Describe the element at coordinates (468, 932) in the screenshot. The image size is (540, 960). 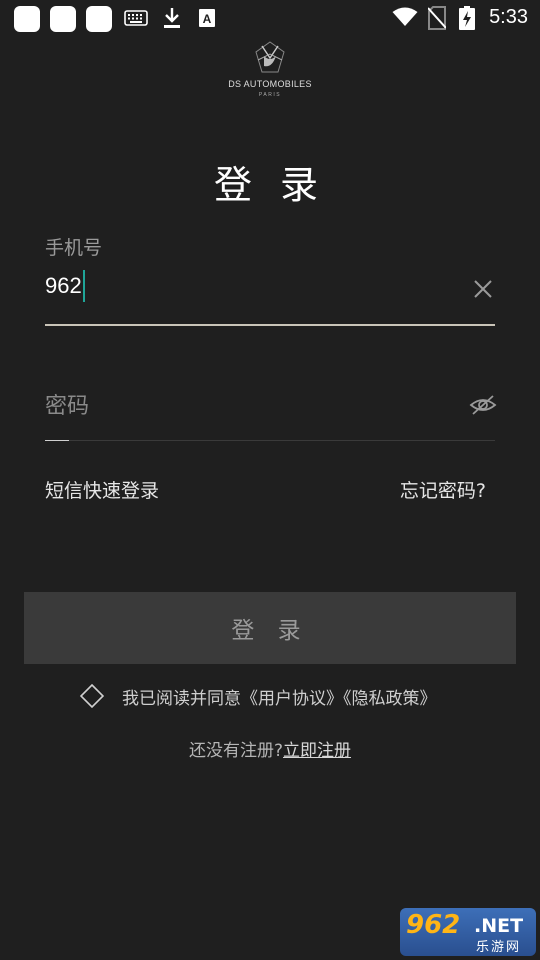
I see `watermark-logo: 962 .NET 乐游网` at that location.